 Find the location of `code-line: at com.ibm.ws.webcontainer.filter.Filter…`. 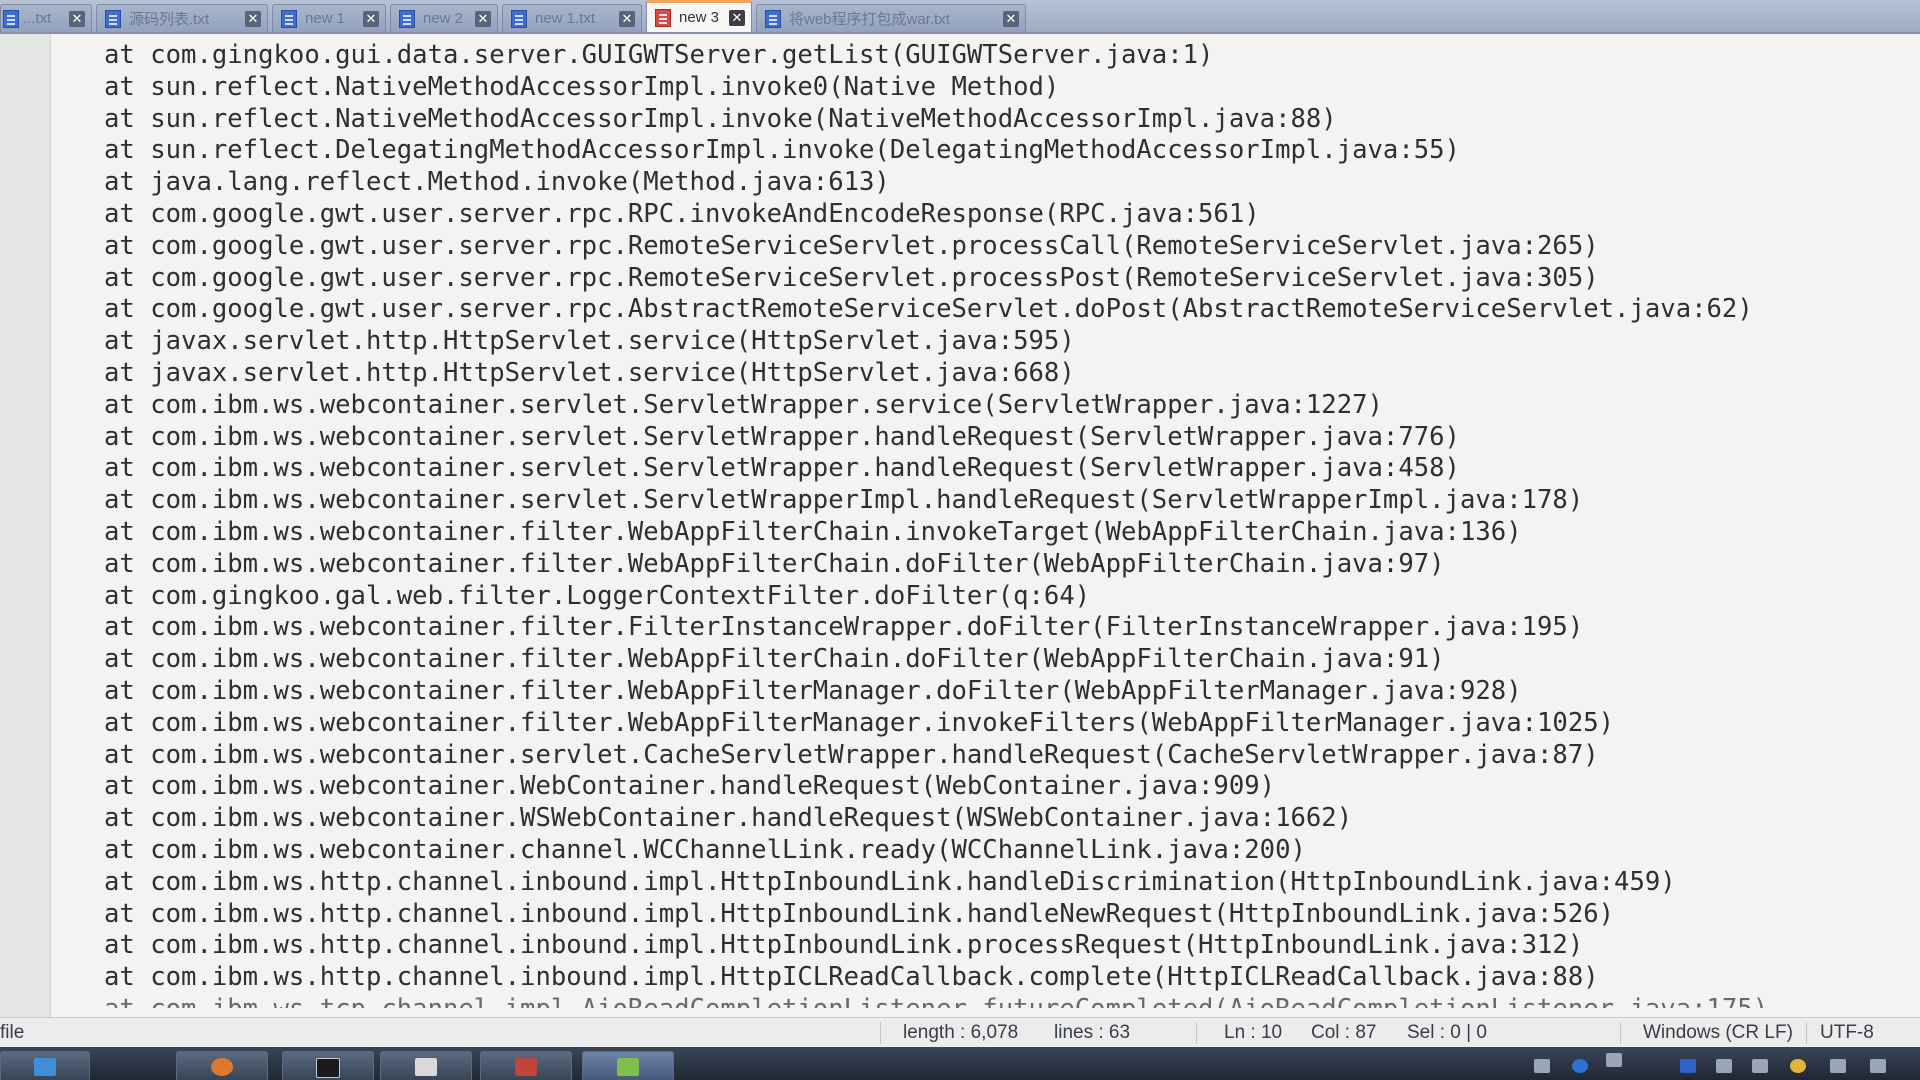

code-line: at com.ibm.ws.webcontainer.filter.Filter… is located at coordinates (1012, 628).